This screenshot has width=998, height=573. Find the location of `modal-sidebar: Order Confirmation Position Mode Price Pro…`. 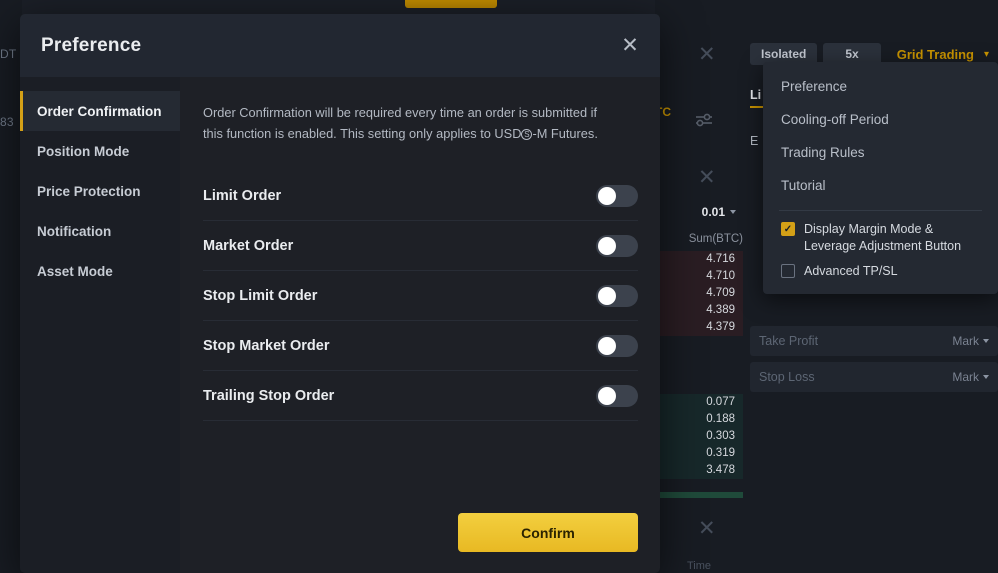

modal-sidebar: Order Confirmation Position Mode Price Pro… is located at coordinates (100, 325).